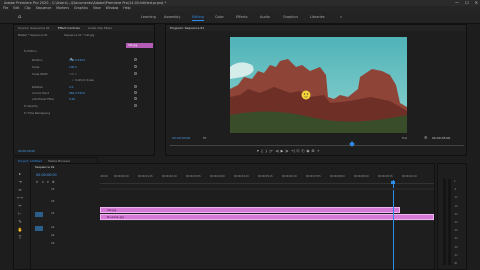 The image size is (480, 270). What do you see at coordinates (20, 174) in the screenshot?
I see `selection-tool-icon: ▸` at bounding box center [20, 174].